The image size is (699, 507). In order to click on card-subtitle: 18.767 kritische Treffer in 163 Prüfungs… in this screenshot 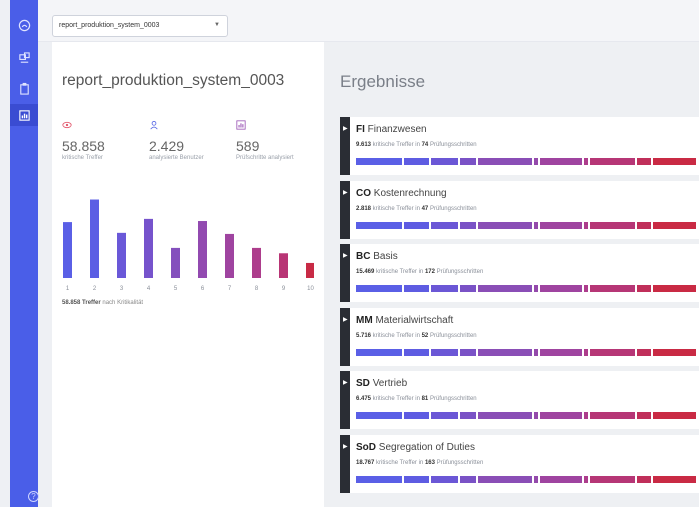, I will do `click(419, 463)`.